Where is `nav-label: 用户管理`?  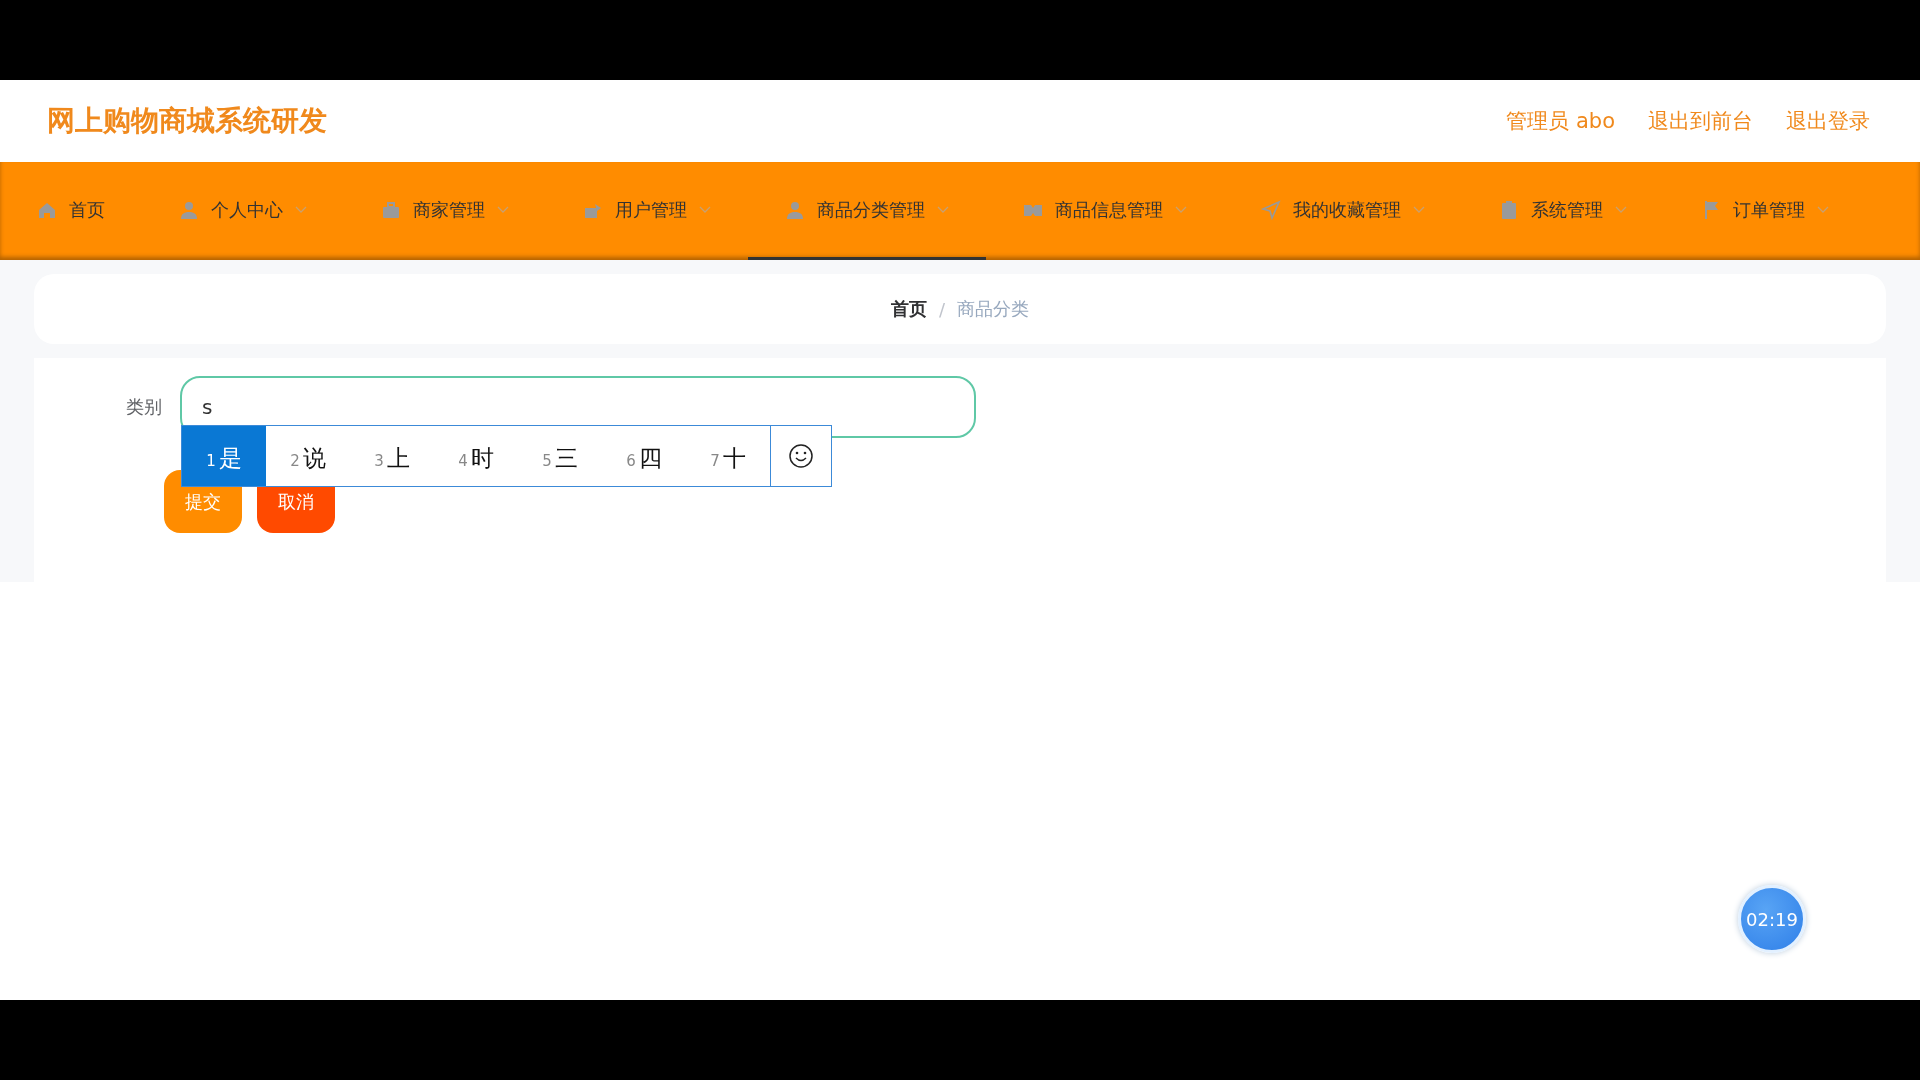
nav-label: 用户管理 is located at coordinates (651, 209).